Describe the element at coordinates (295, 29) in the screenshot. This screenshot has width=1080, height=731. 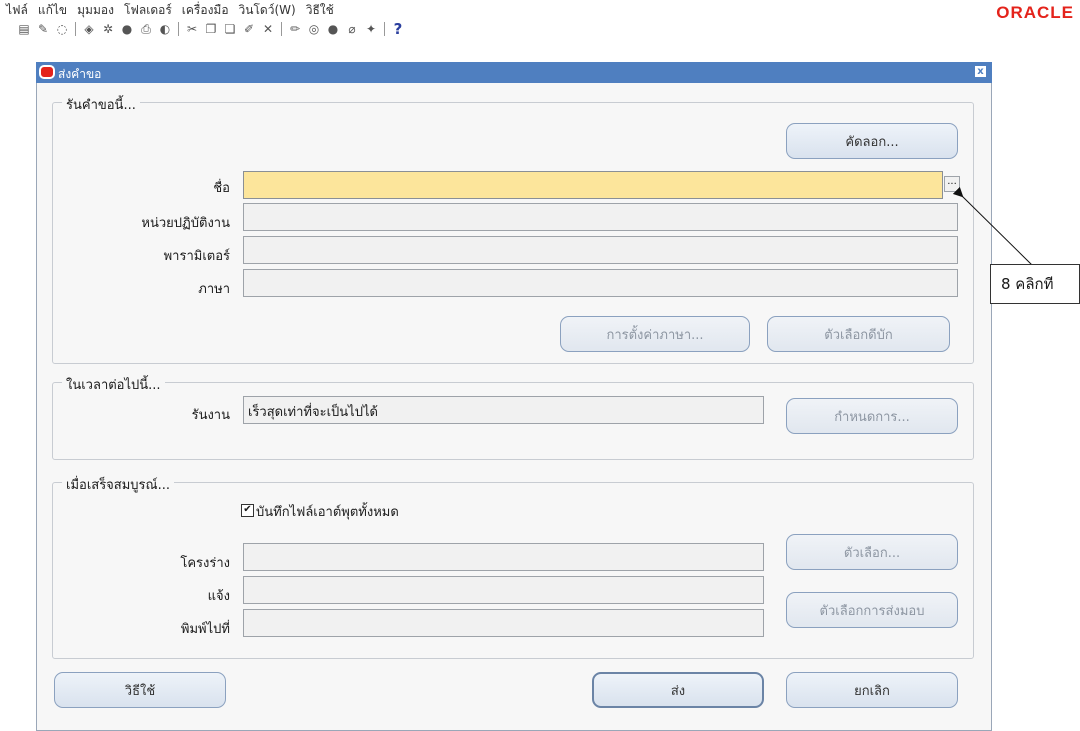
I see `edit-field-icon: ✏` at that location.